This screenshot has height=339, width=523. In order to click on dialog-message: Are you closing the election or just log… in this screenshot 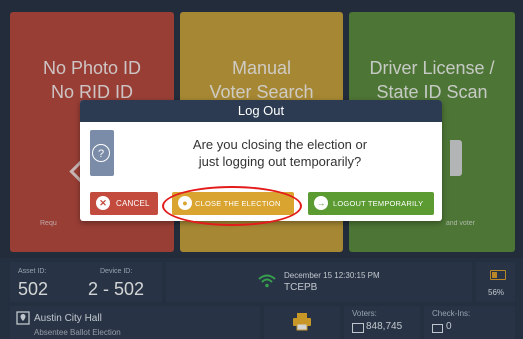, I will do `click(280, 153)`.